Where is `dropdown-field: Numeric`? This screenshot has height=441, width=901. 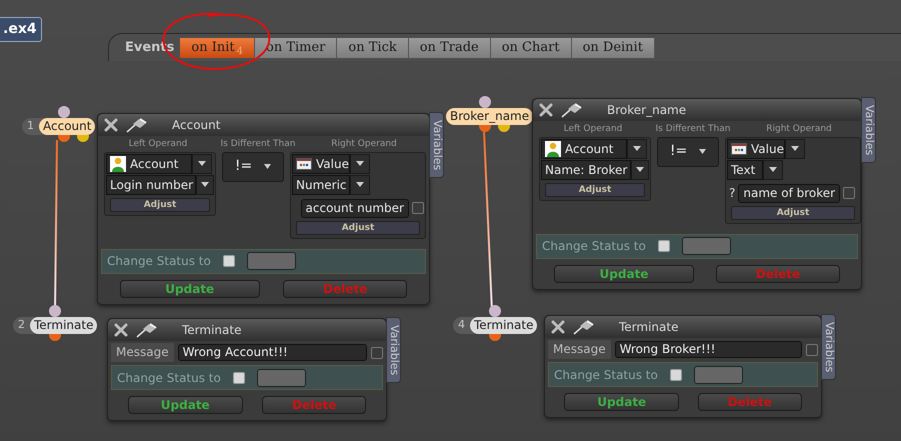 dropdown-field: Numeric is located at coordinates (321, 184).